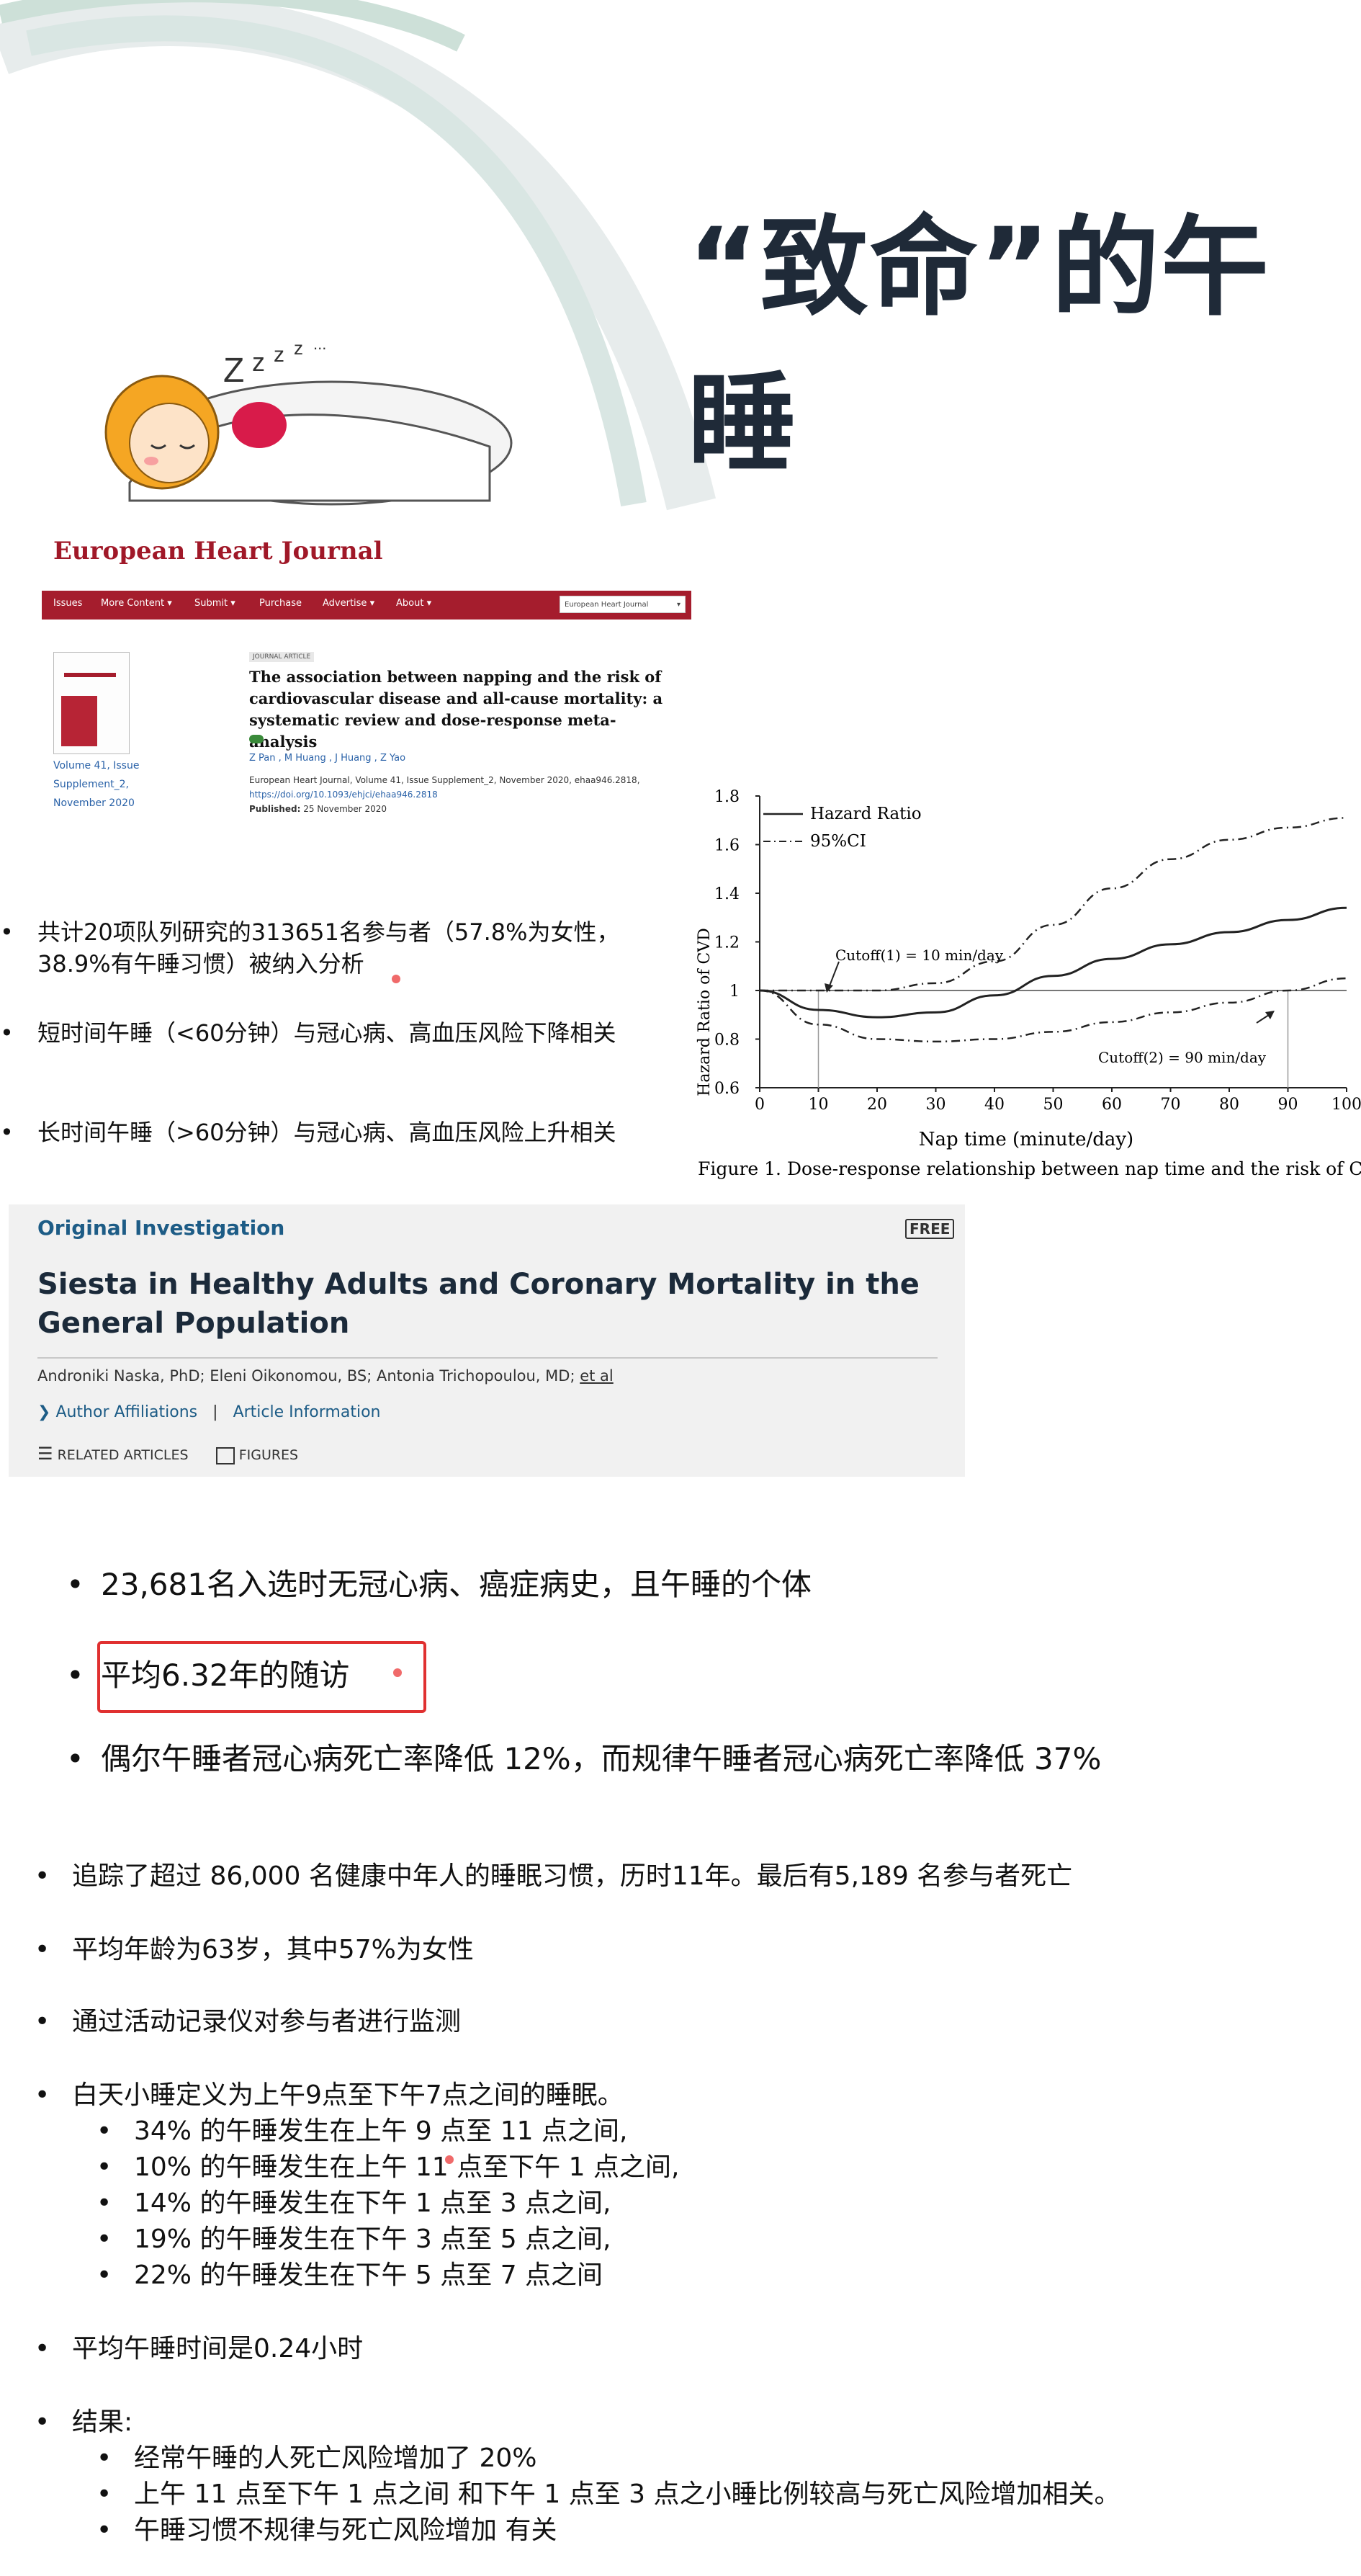  Describe the element at coordinates (282, 657) in the screenshot. I see `article-type-badge: JOURNAL ARTICLE` at that location.